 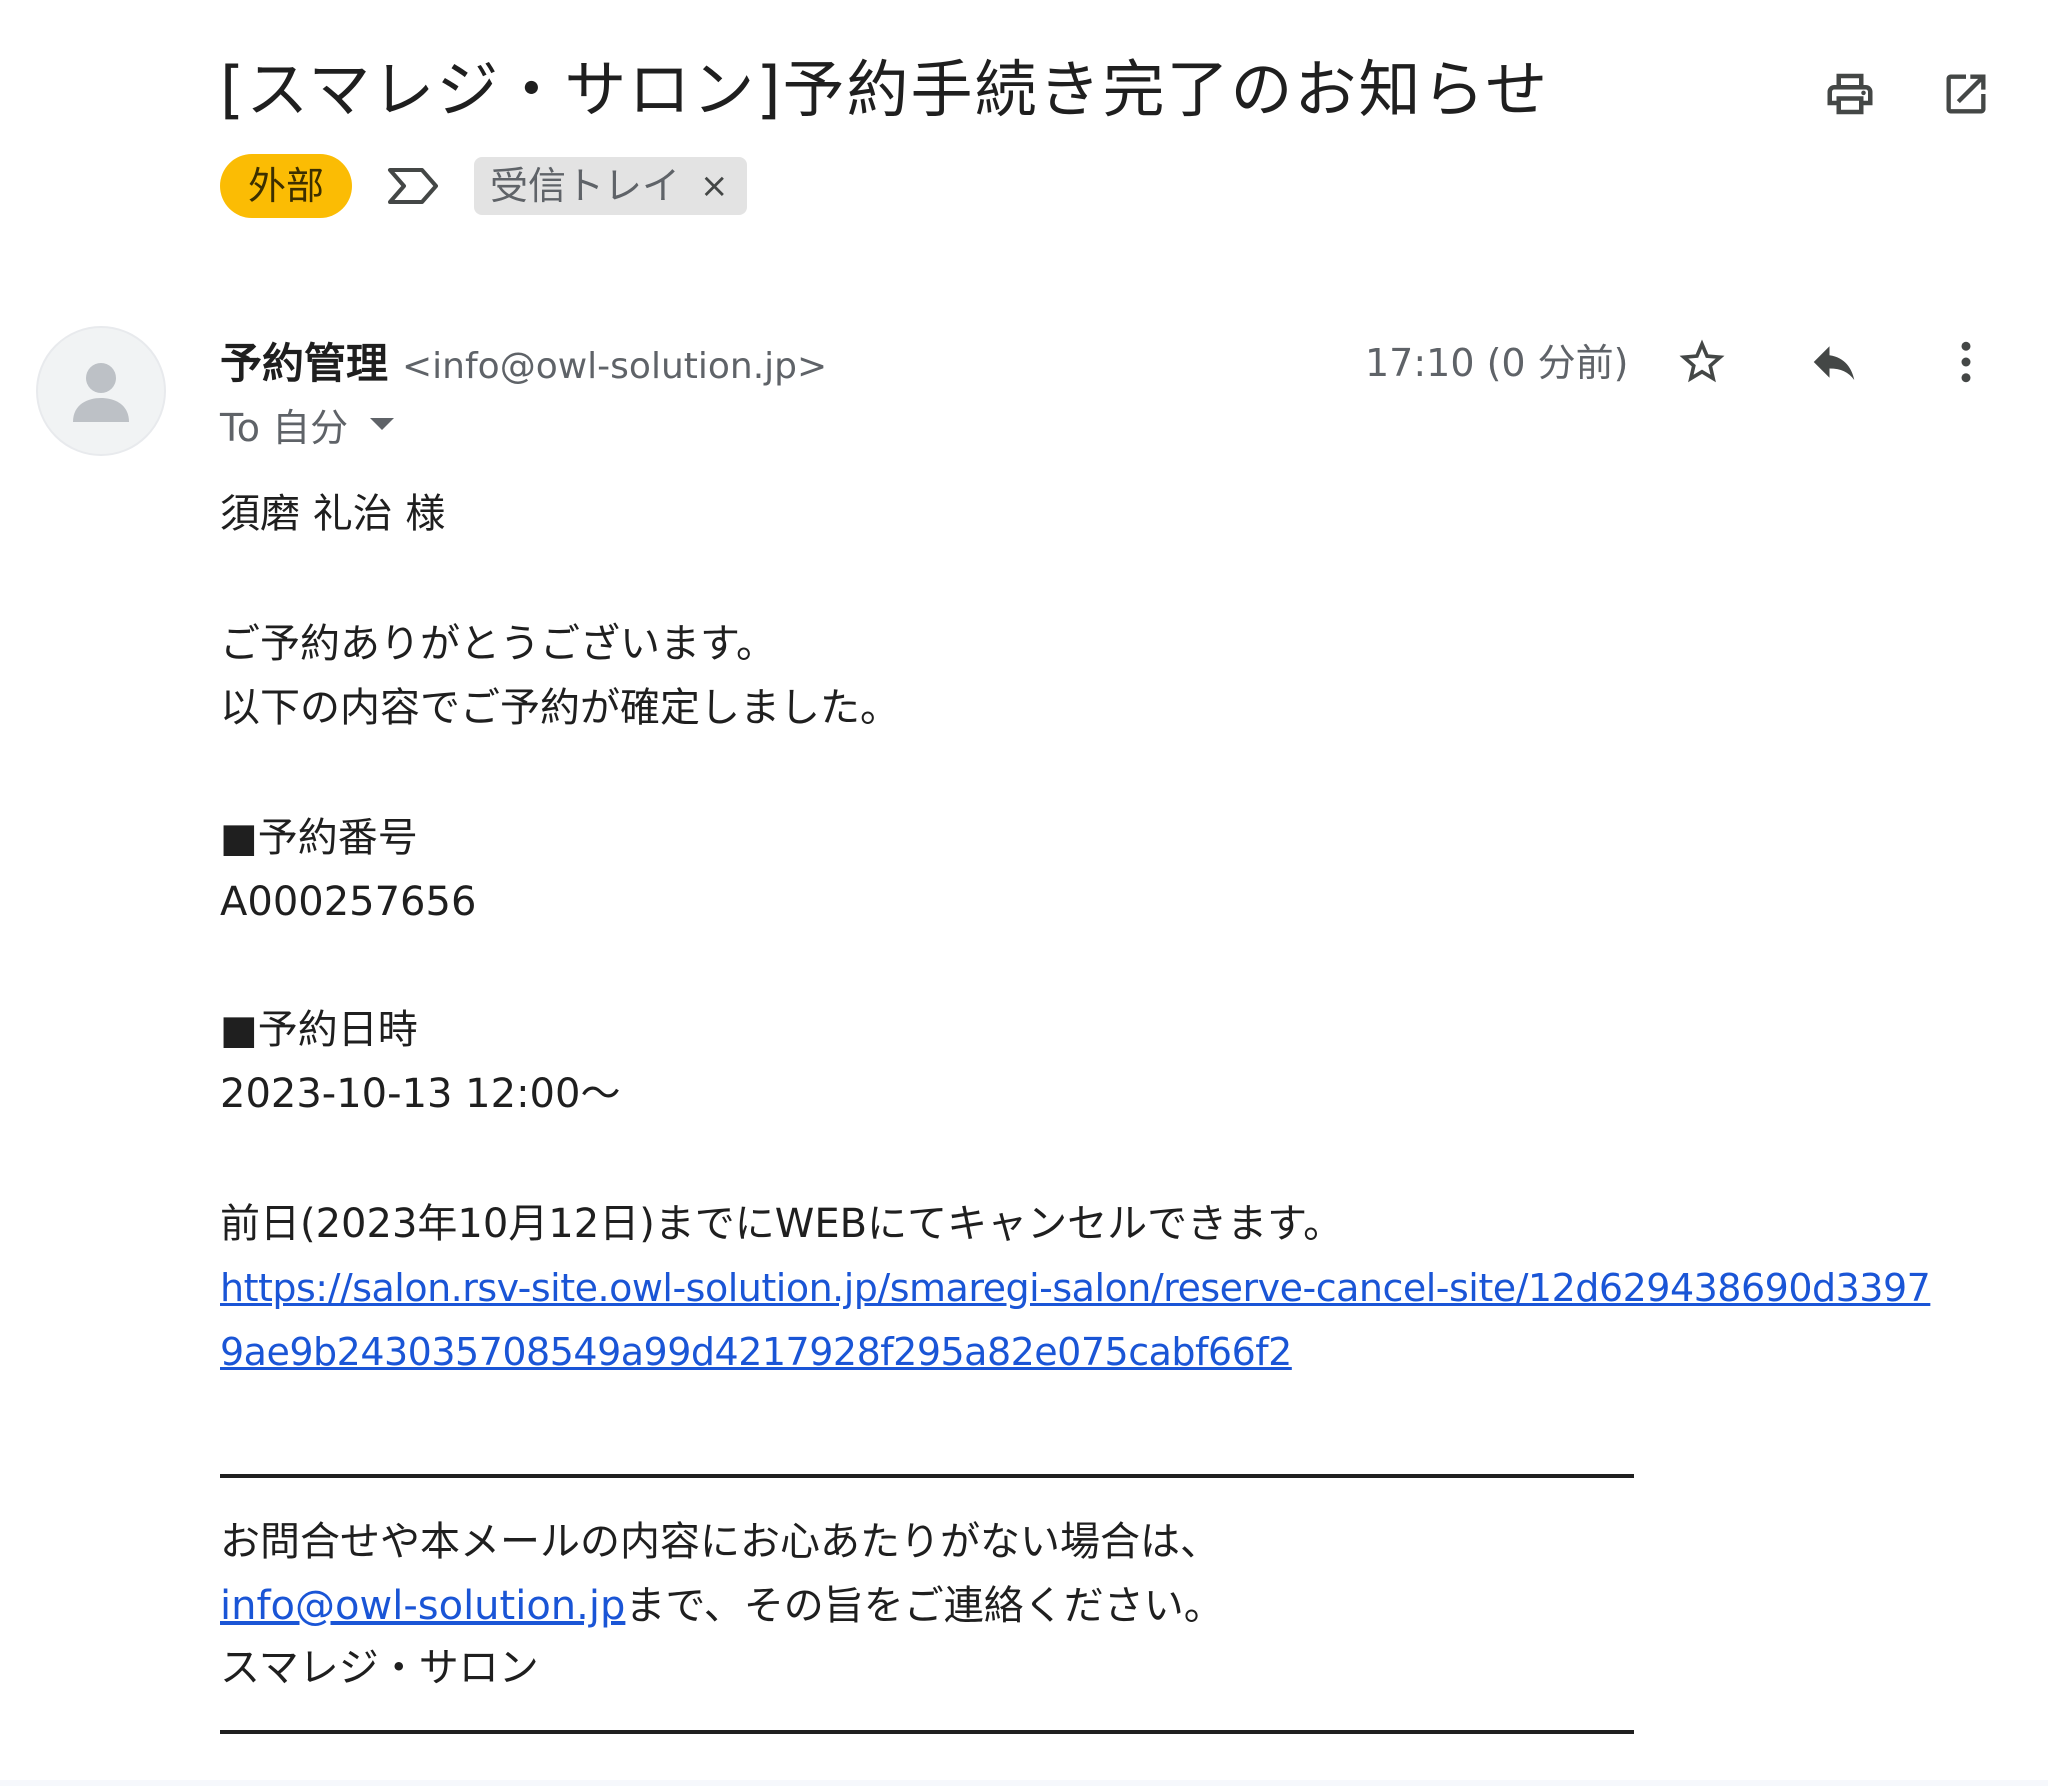 What do you see at coordinates (304, 360) in the screenshot?
I see `sender-name: 予約管理` at bounding box center [304, 360].